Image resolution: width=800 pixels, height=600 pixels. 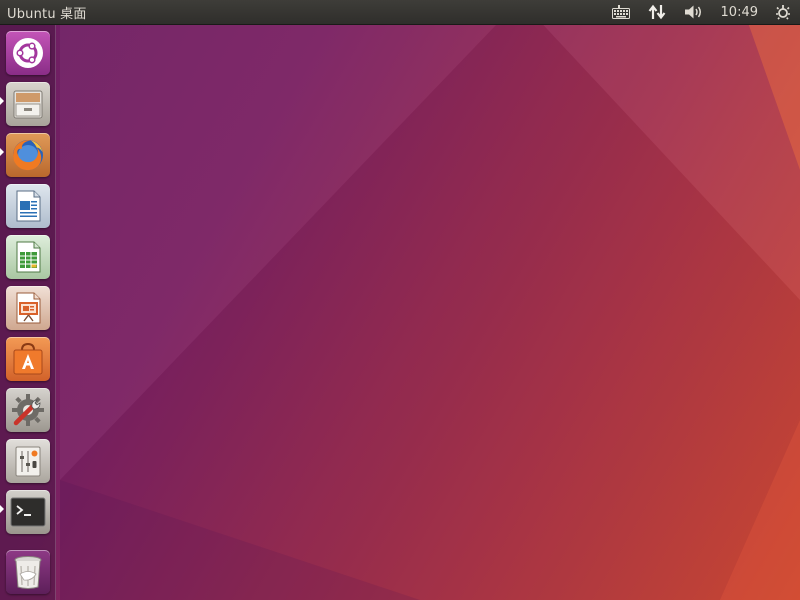 I want to click on keyboard-icon, so click(x=621, y=12).